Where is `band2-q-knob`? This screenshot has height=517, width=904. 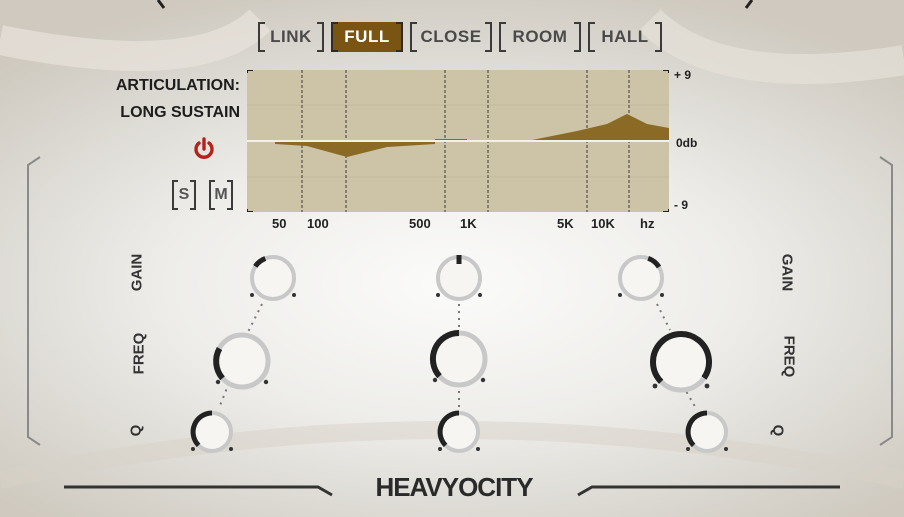
band2-q-knob is located at coordinates (459, 432).